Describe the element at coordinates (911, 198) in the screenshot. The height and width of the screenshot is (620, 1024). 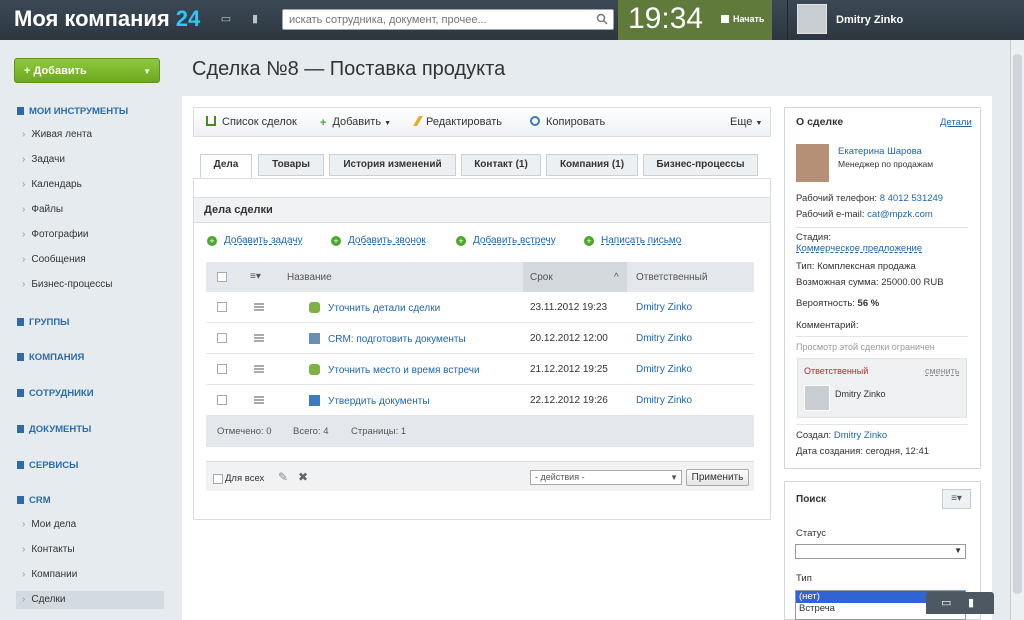
I see `phone-link: 8 4012 531249` at that location.